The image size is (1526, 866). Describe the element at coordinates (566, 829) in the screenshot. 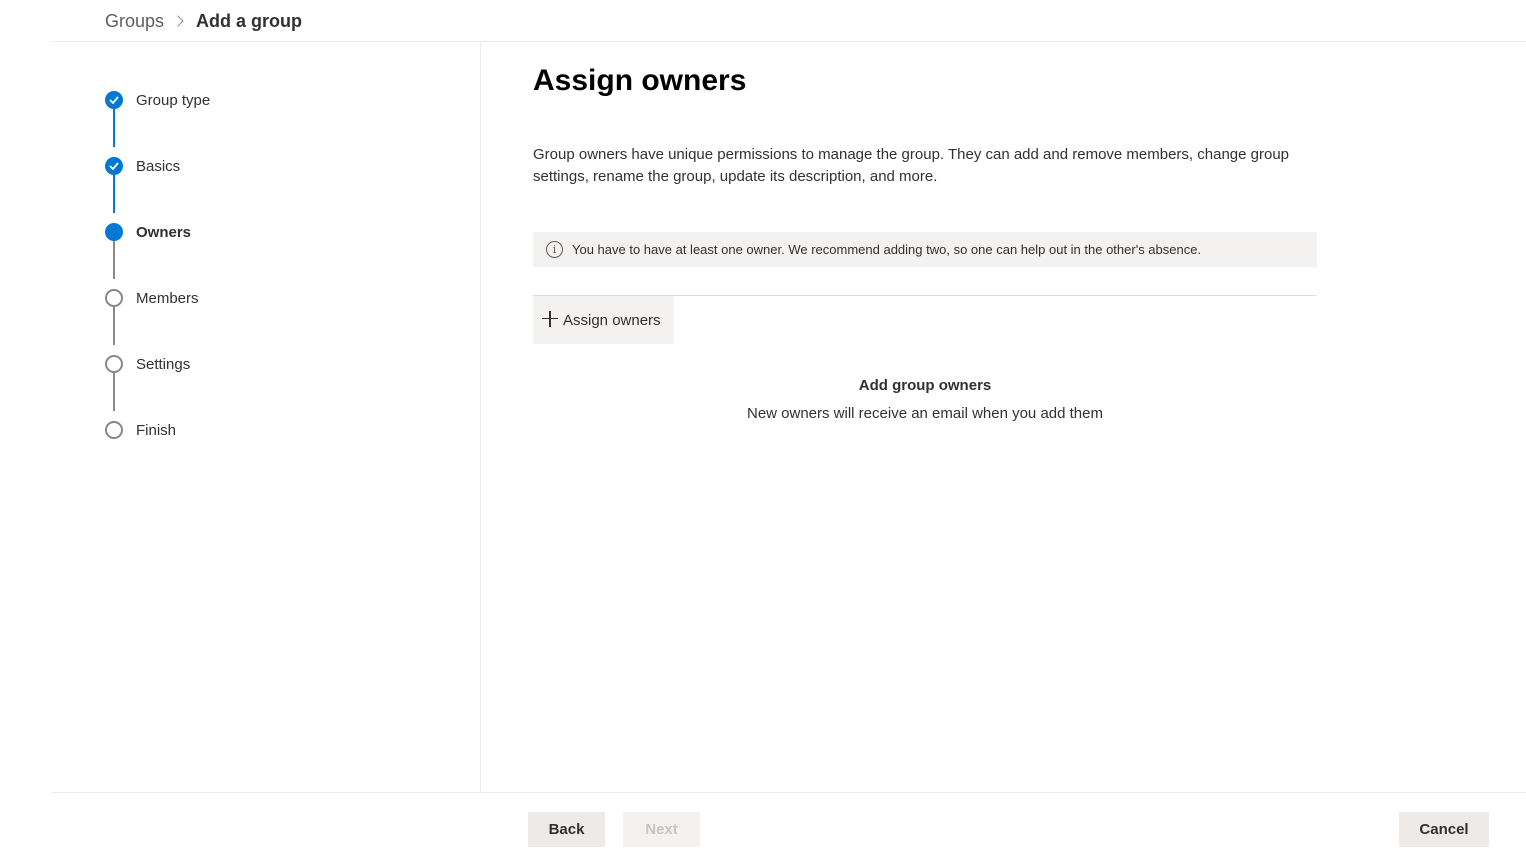

I see `back-button: Back` at that location.